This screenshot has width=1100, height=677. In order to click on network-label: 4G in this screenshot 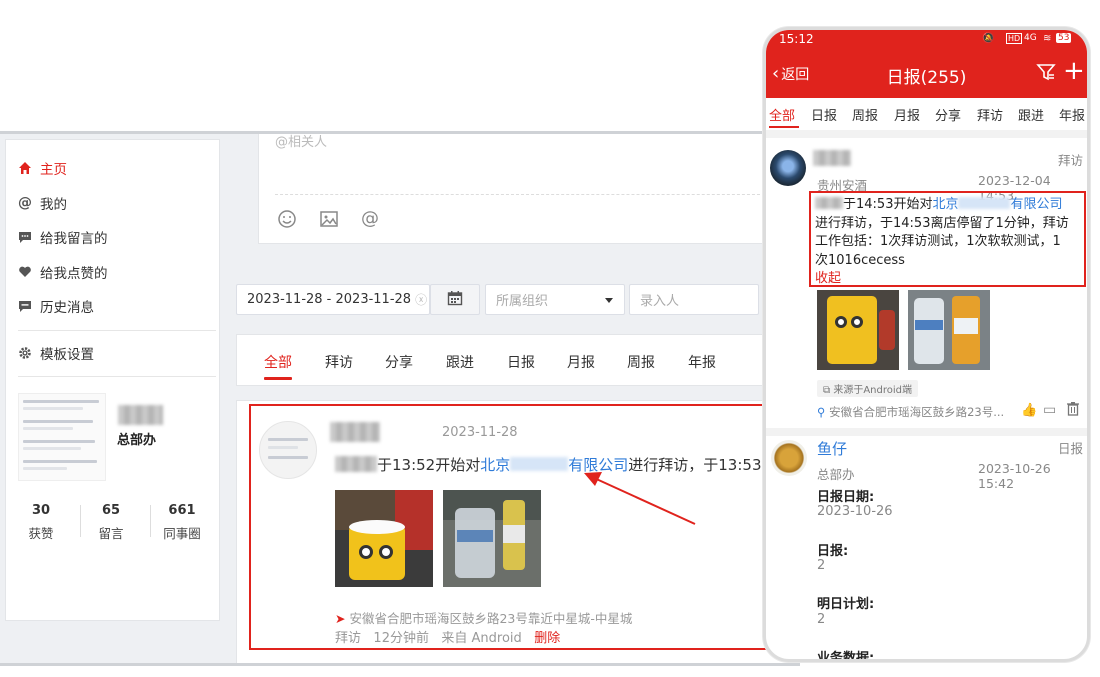, I will do `click(1030, 38)`.